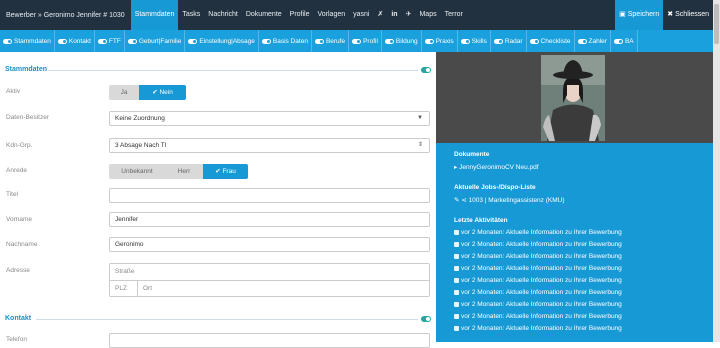  I want to click on tab-label: Berufe, so click(335, 41).